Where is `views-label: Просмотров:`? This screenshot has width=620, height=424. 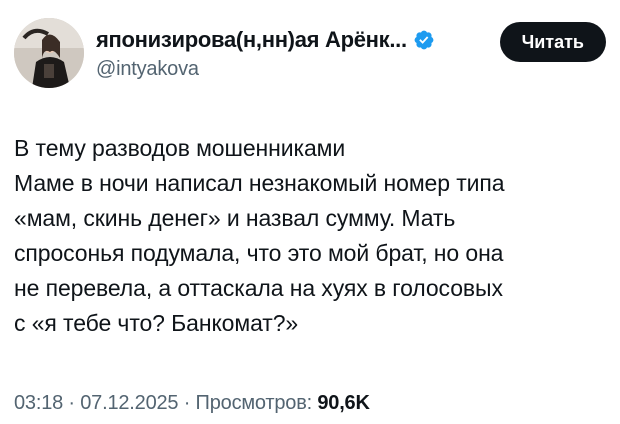 views-label: Просмотров: is located at coordinates (254, 403).